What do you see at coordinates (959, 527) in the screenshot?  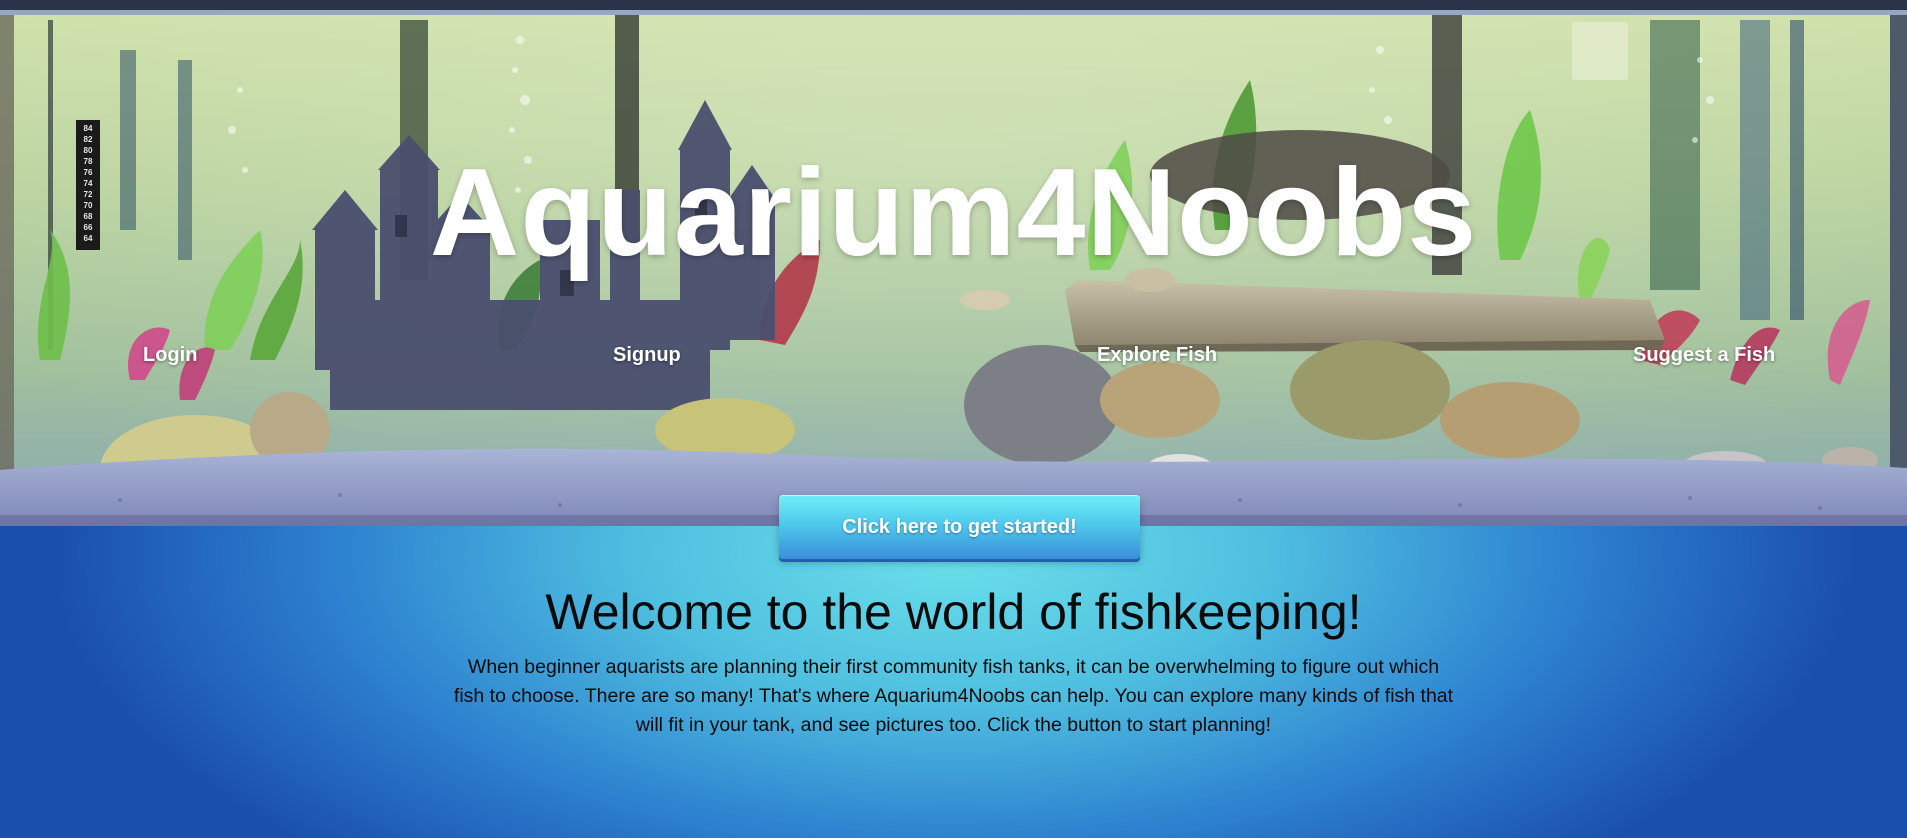 I see `get-started-button: Click here to get started!` at bounding box center [959, 527].